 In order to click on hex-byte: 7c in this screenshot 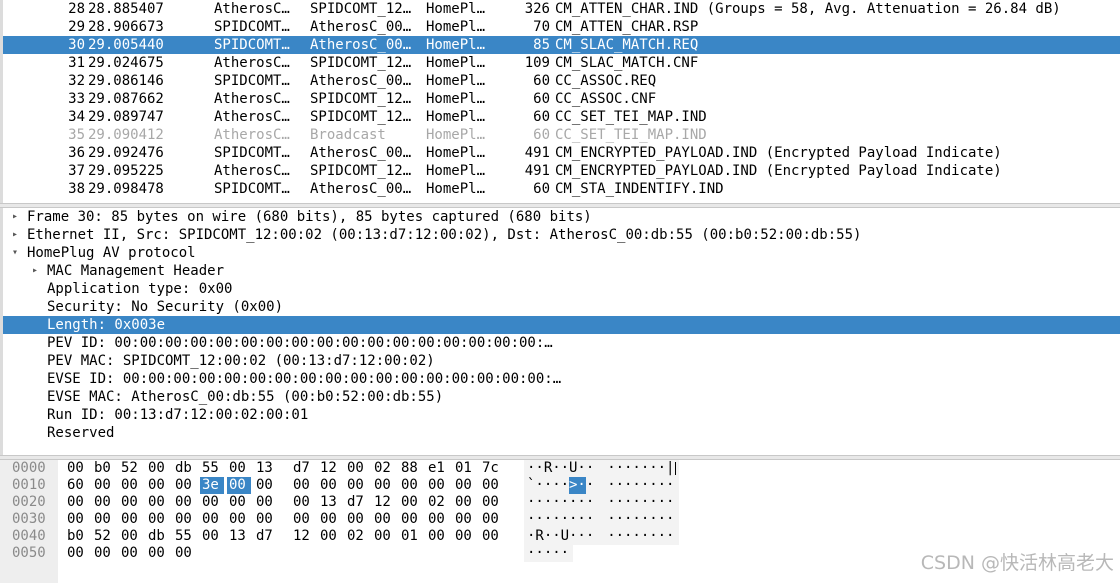, I will do `click(494, 468)`.